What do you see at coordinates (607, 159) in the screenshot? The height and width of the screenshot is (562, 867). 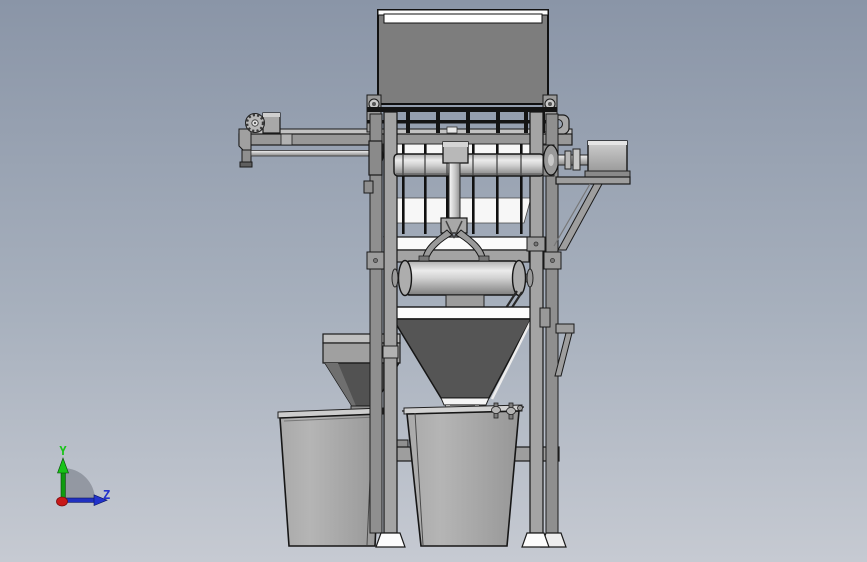 I see `drive-motor` at bounding box center [607, 159].